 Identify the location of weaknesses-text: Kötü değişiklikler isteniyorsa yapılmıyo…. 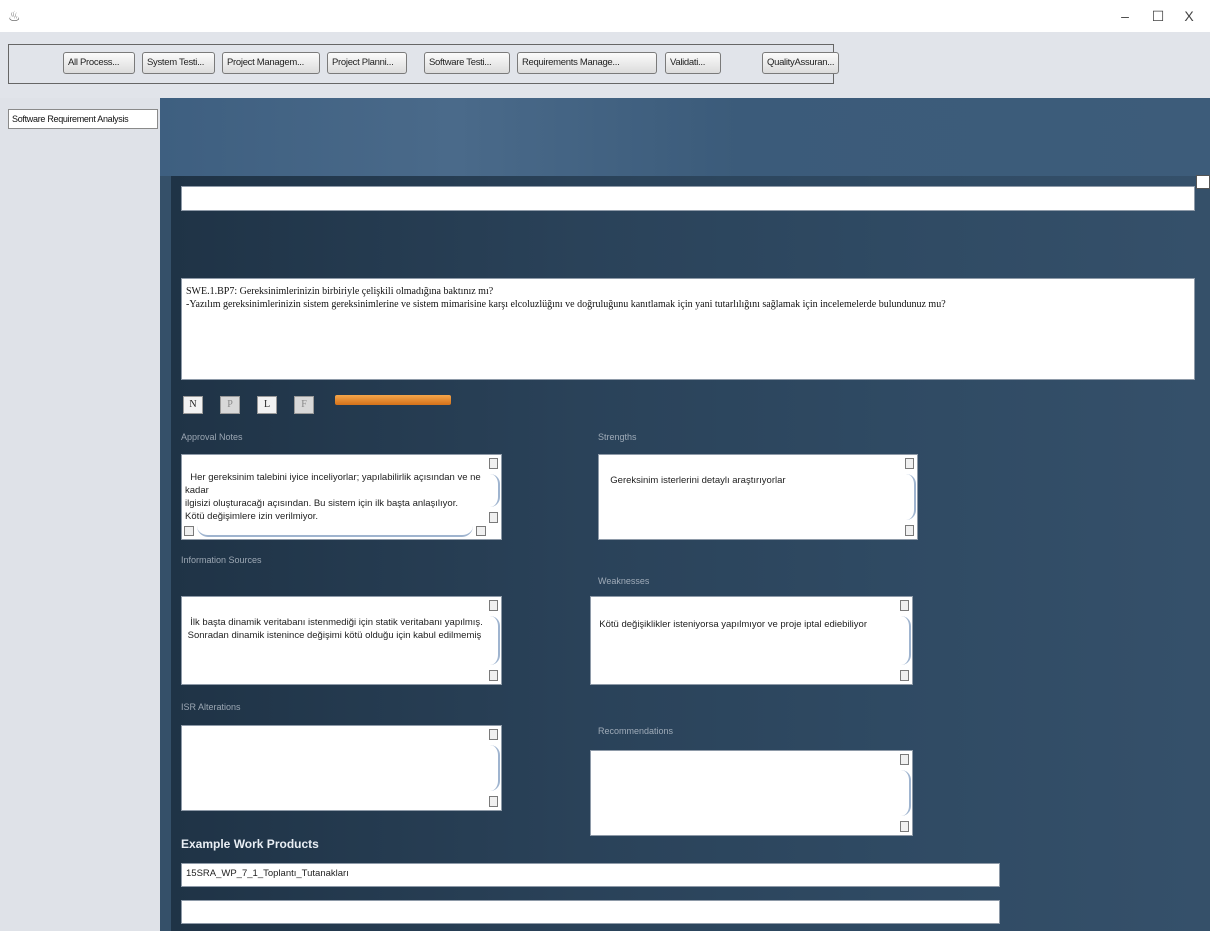
(733, 624).